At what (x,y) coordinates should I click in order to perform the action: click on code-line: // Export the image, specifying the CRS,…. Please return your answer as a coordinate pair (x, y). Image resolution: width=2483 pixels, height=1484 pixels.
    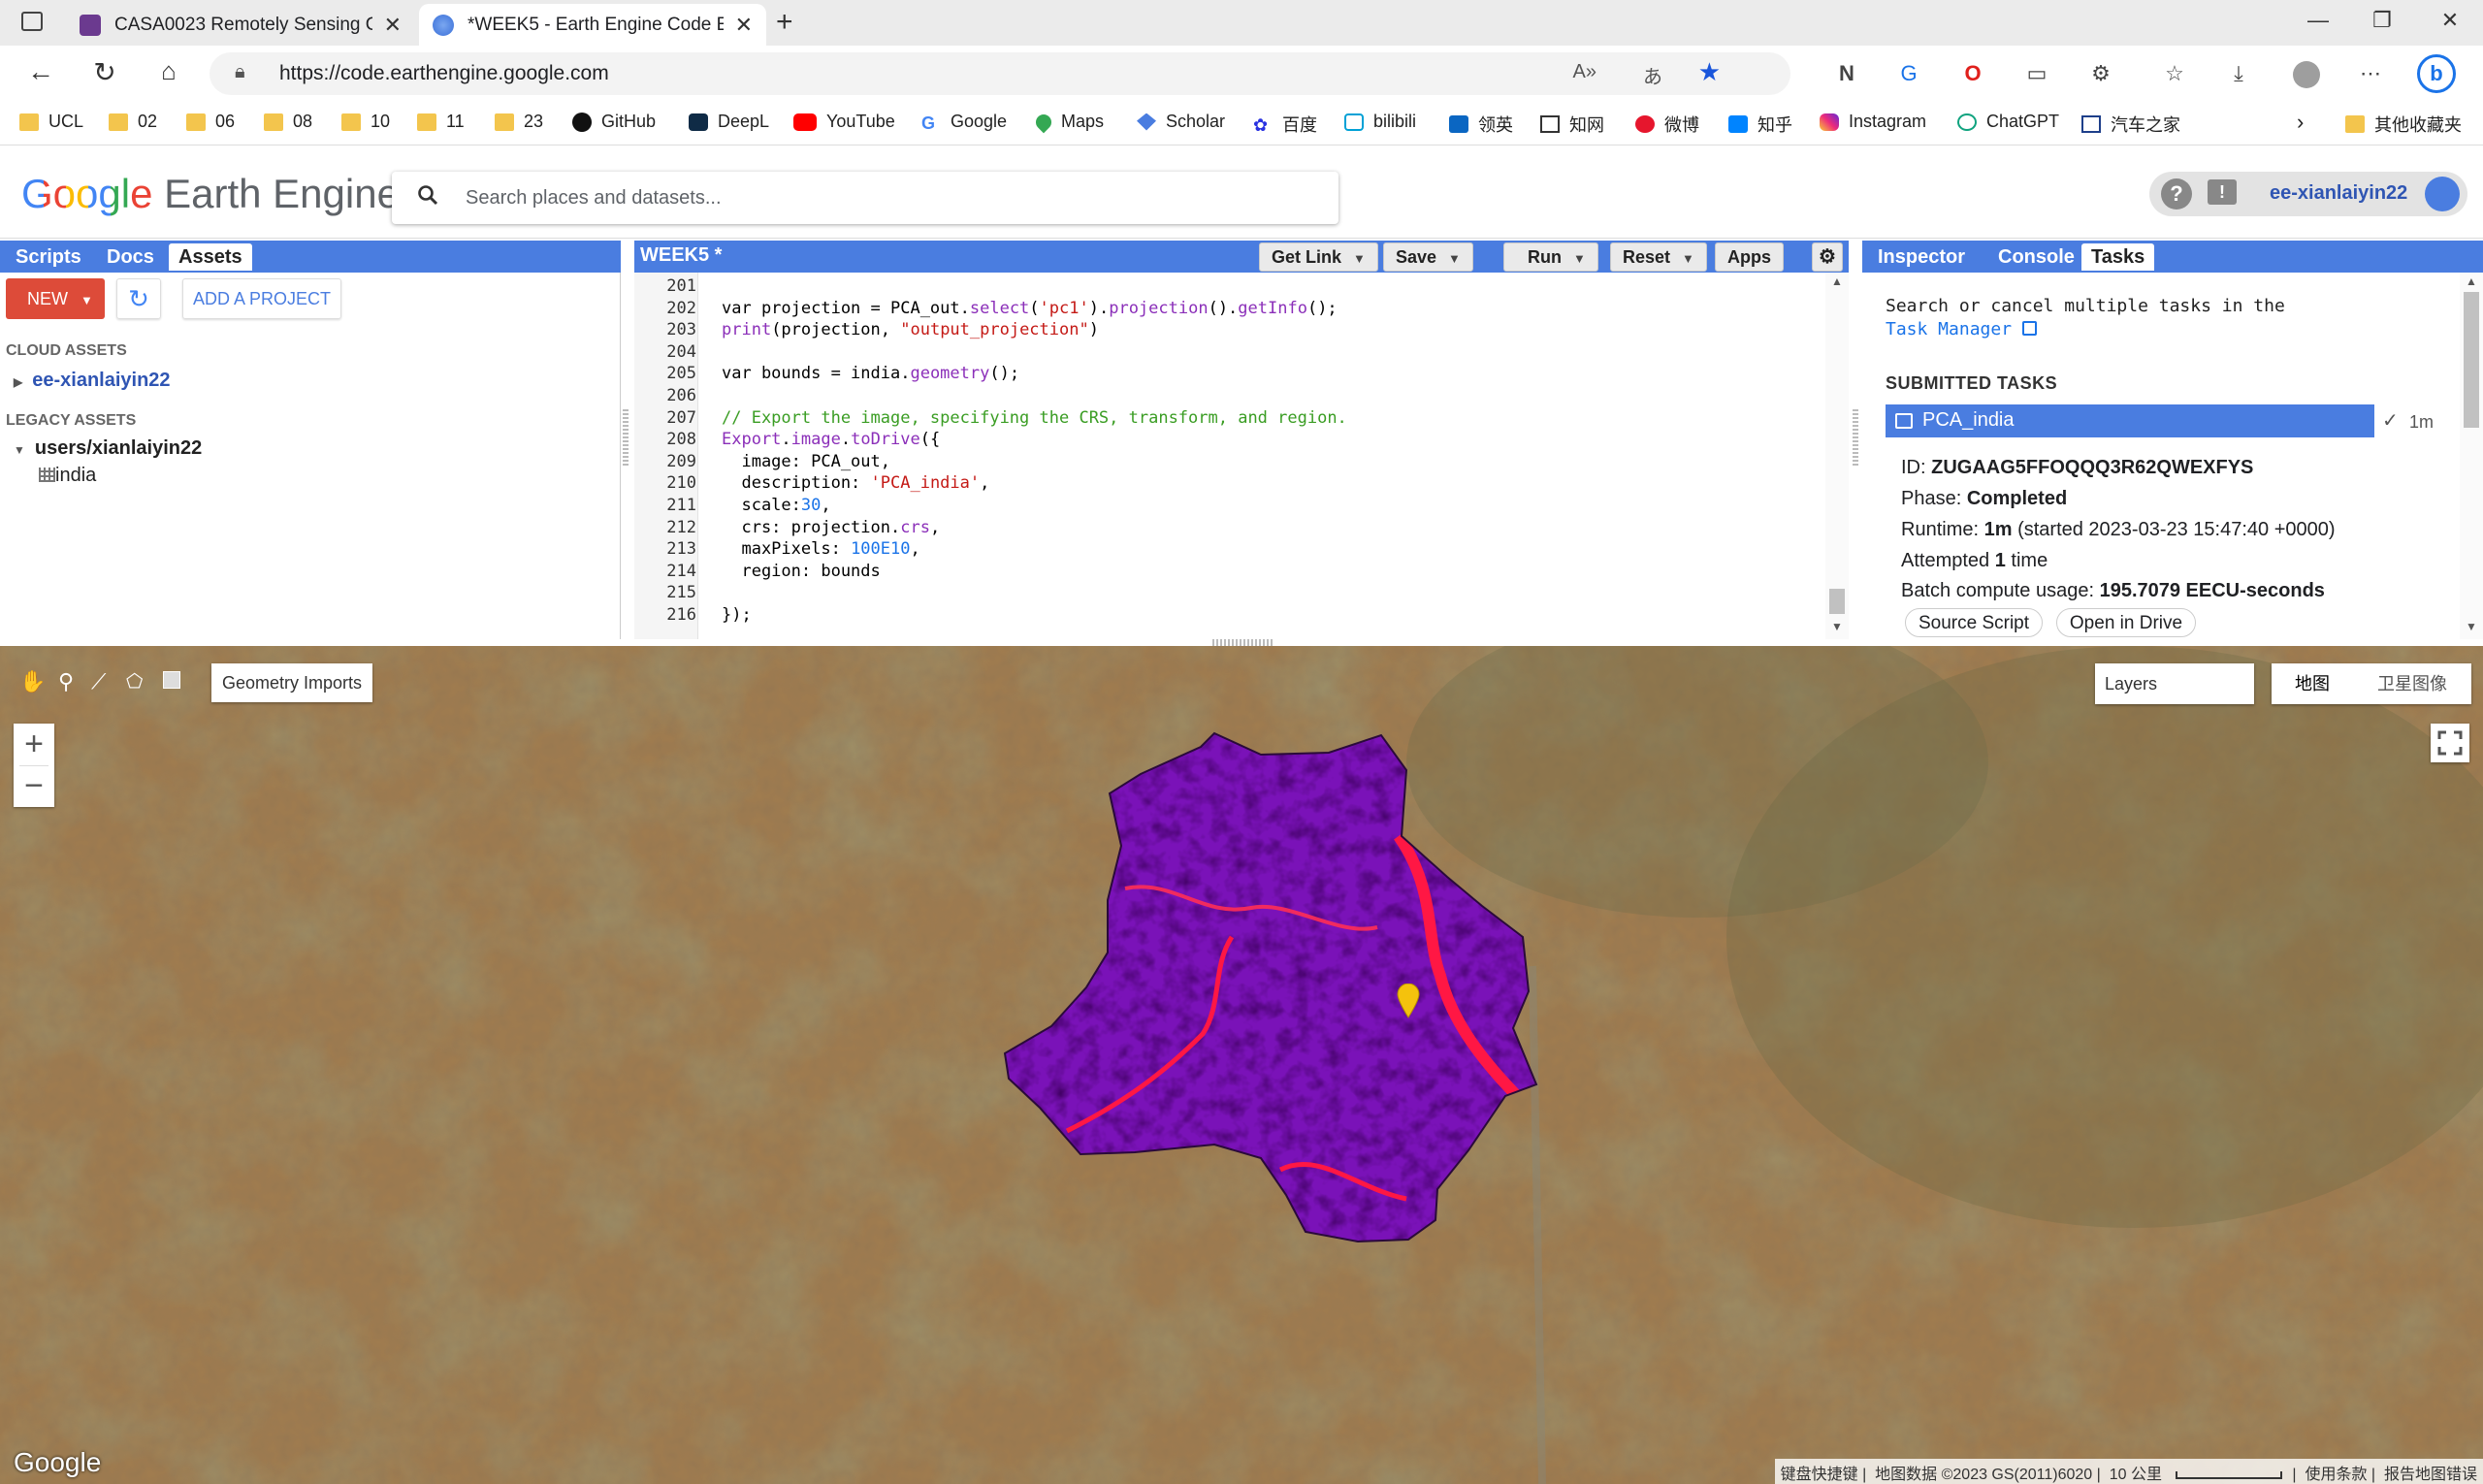
    Looking at the image, I should click on (1035, 418).